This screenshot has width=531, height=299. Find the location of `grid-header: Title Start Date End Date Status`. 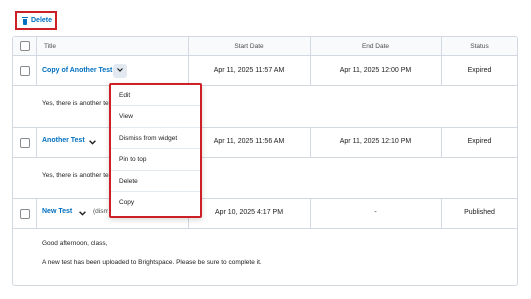

grid-header: Title Start Date End Date Status is located at coordinates (265, 46).